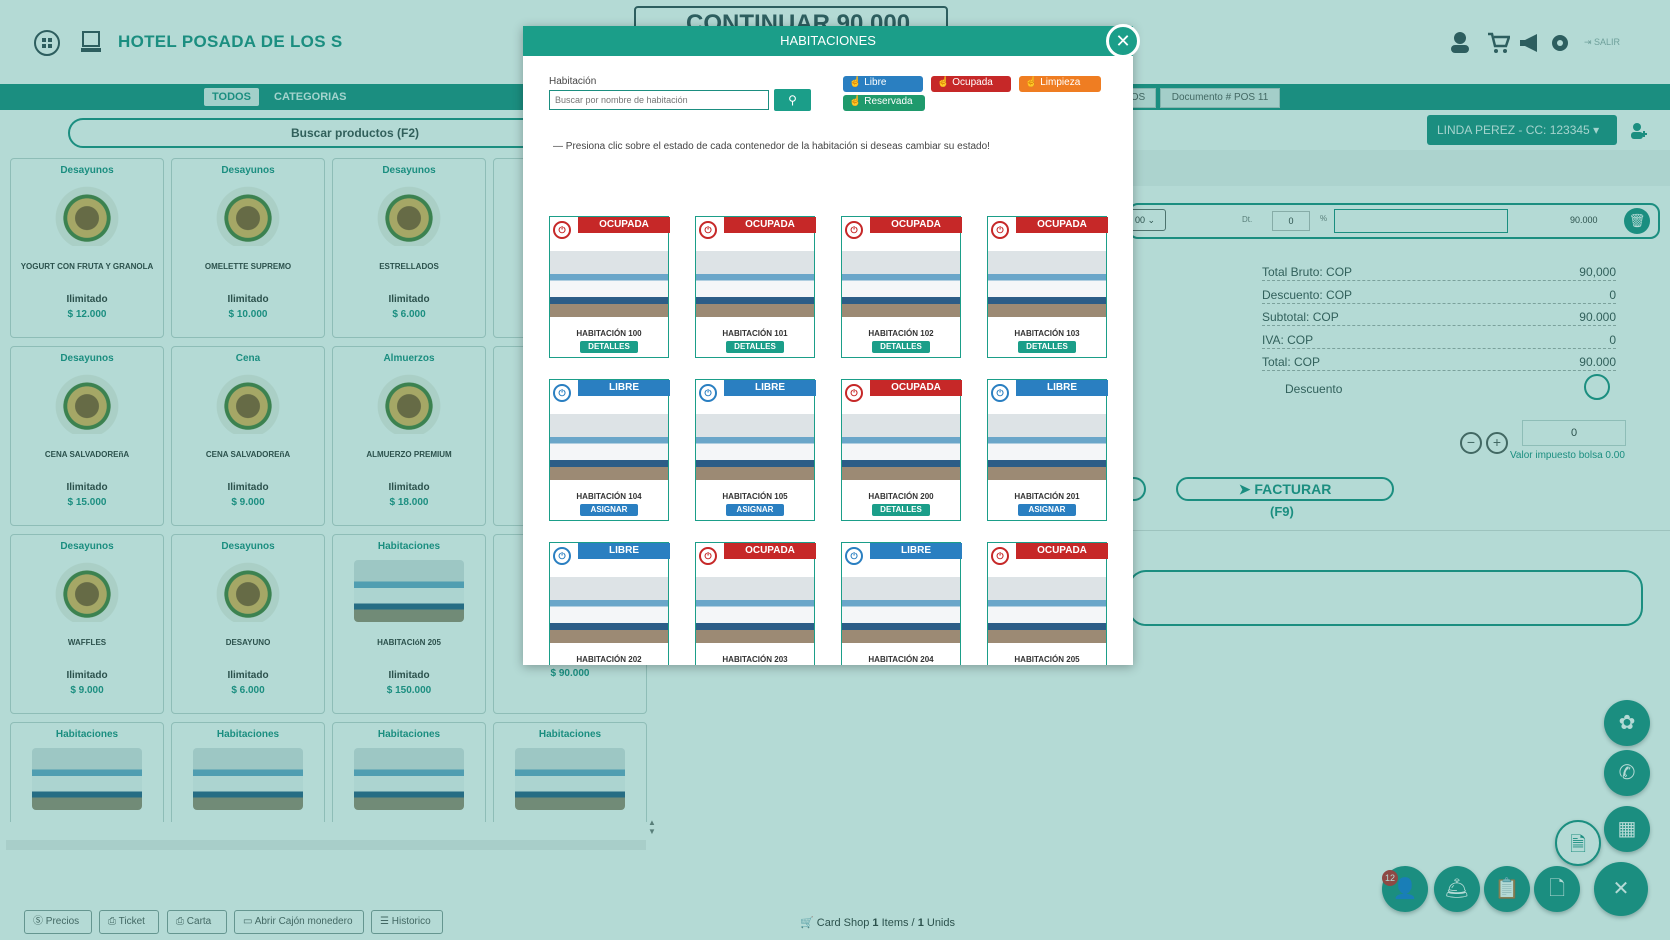 This screenshot has height=940, width=1670. What do you see at coordinates (1047, 603) in the screenshot?
I see `room-card: ⏻OCUPADAHABITACIÓN 205DETALLES` at bounding box center [1047, 603].